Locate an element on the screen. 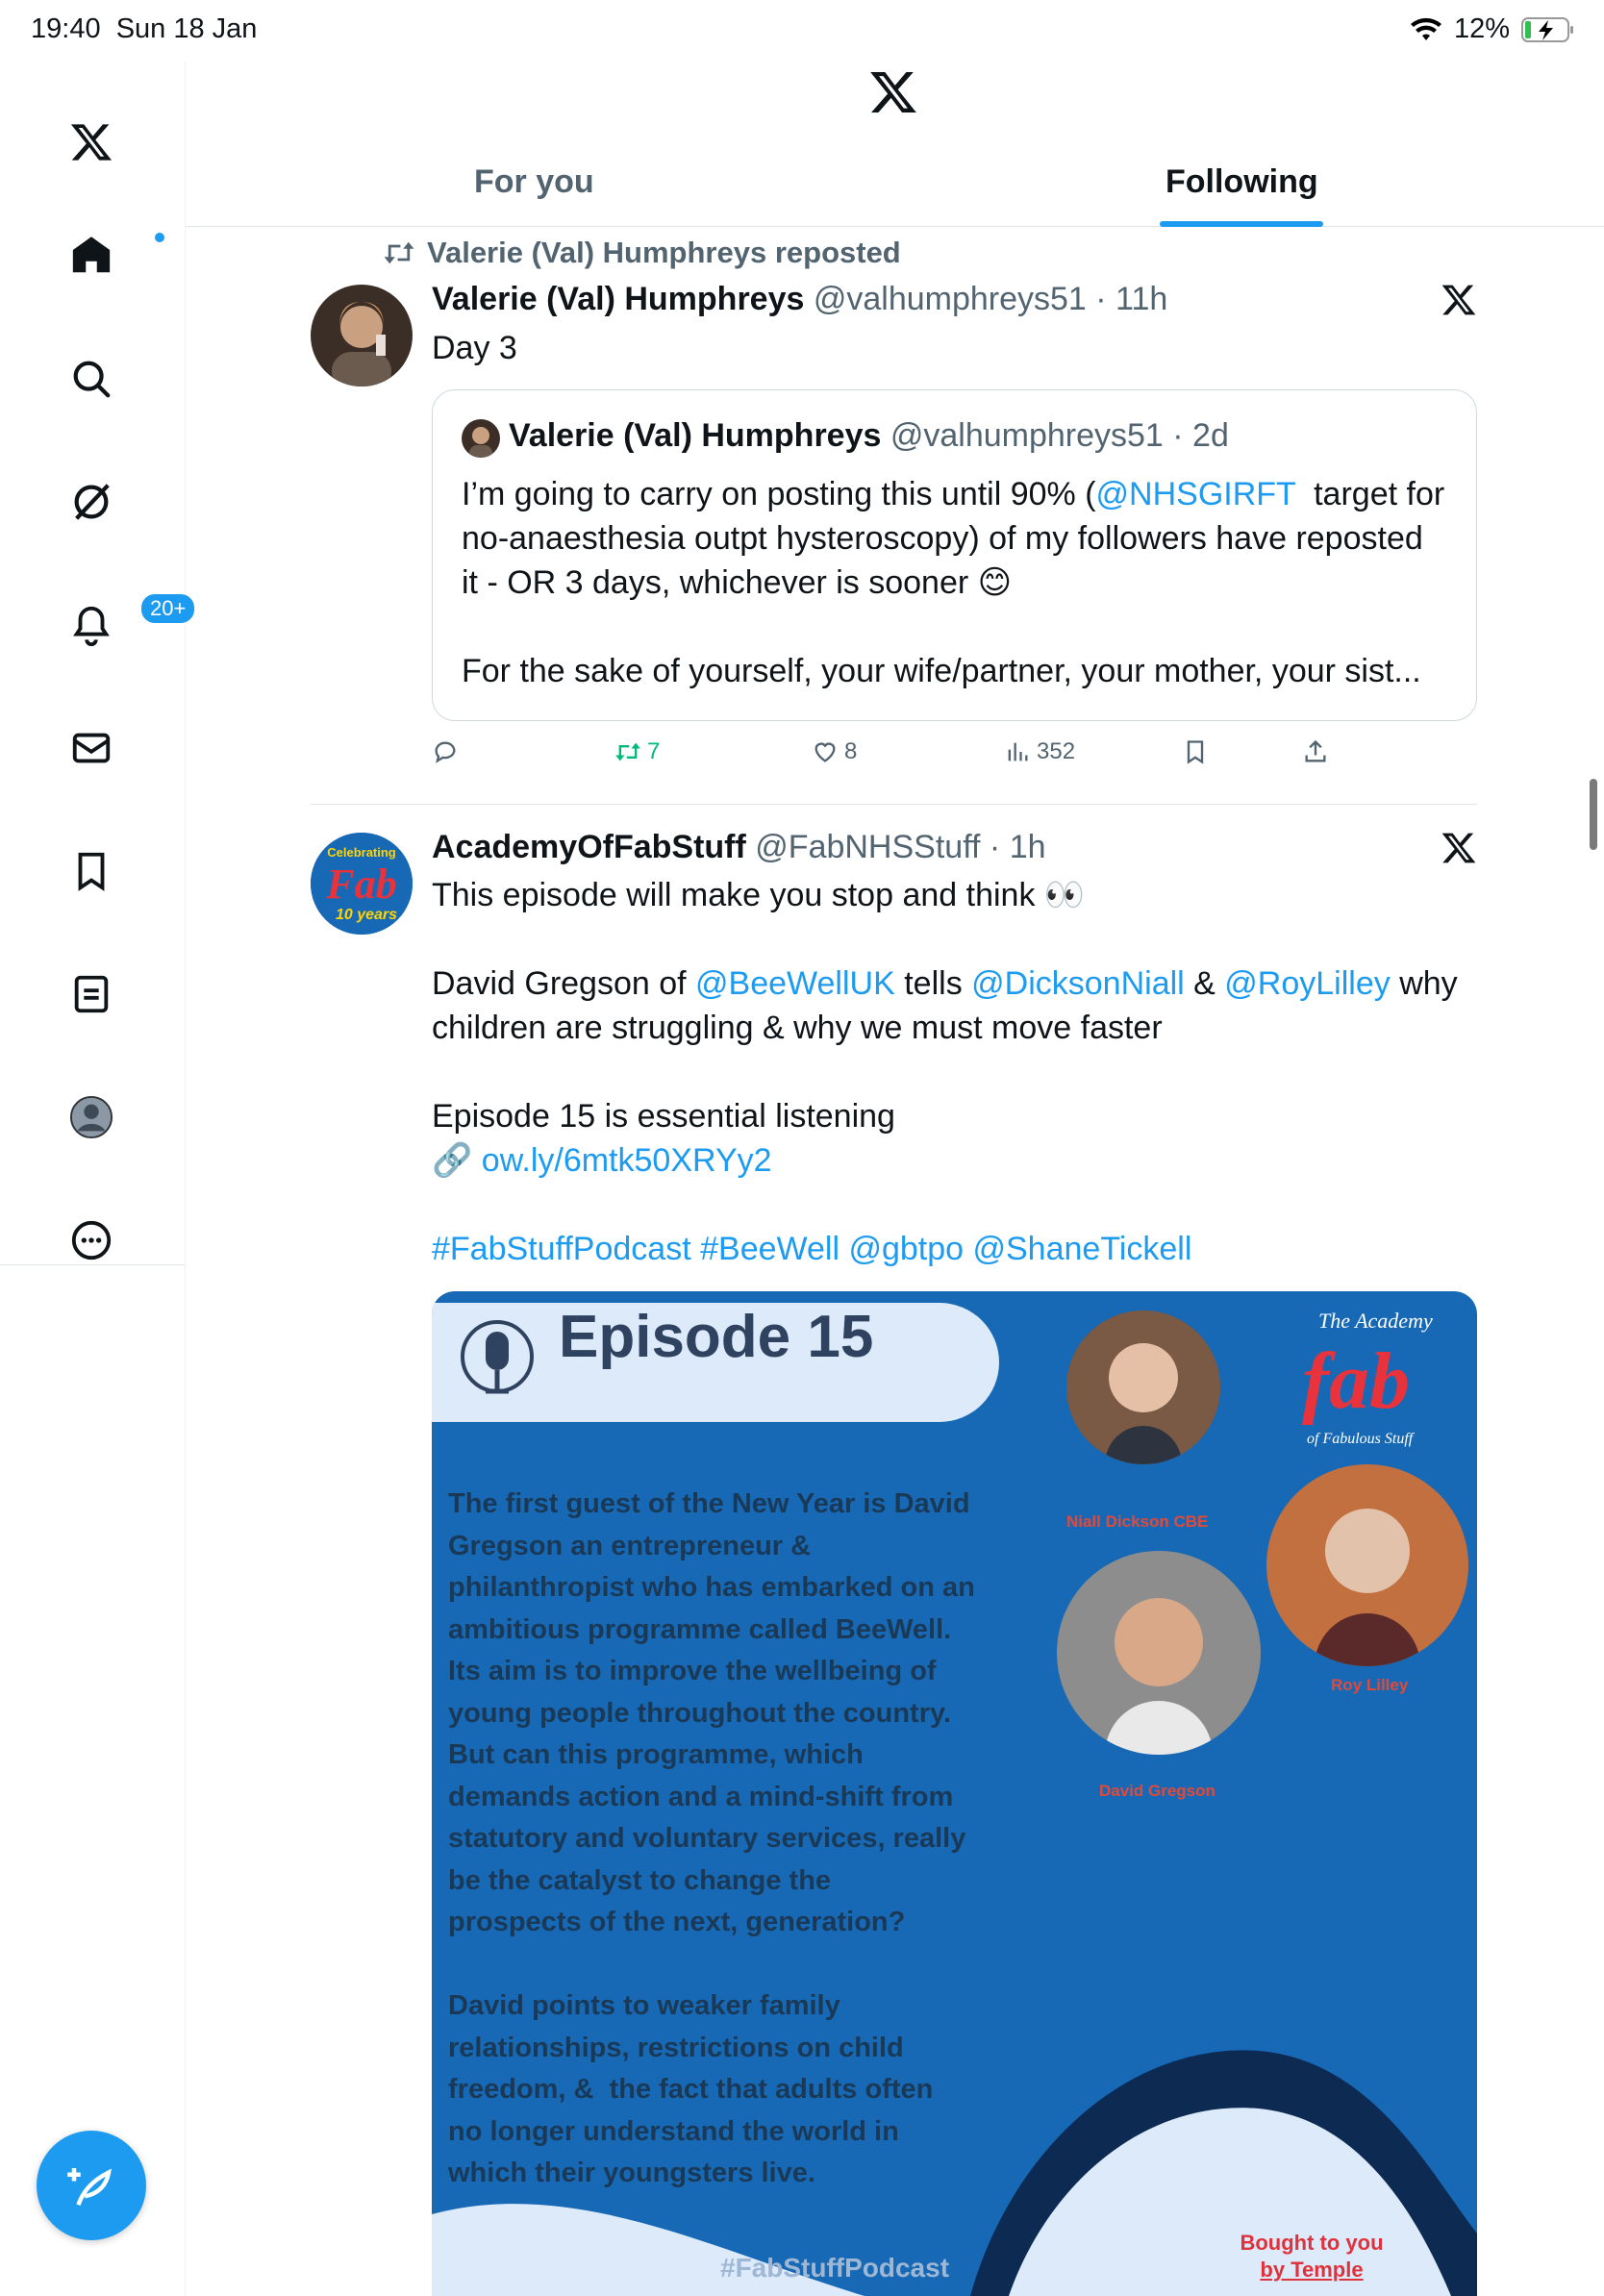 This screenshot has height=2296, width=1604. views-button: 352 is located at coordinates (1039, 751).